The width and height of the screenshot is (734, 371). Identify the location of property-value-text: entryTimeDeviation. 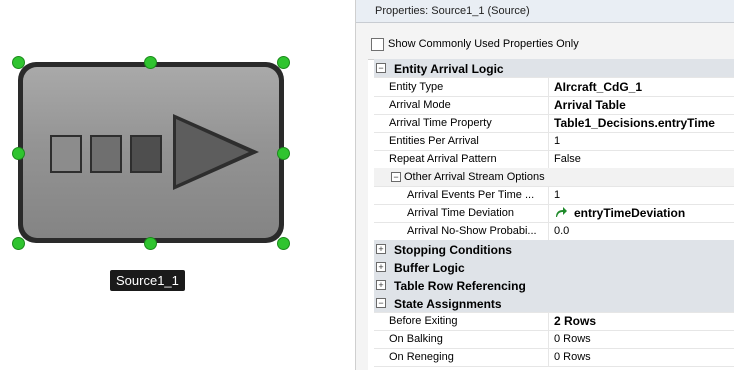
(630, 213).